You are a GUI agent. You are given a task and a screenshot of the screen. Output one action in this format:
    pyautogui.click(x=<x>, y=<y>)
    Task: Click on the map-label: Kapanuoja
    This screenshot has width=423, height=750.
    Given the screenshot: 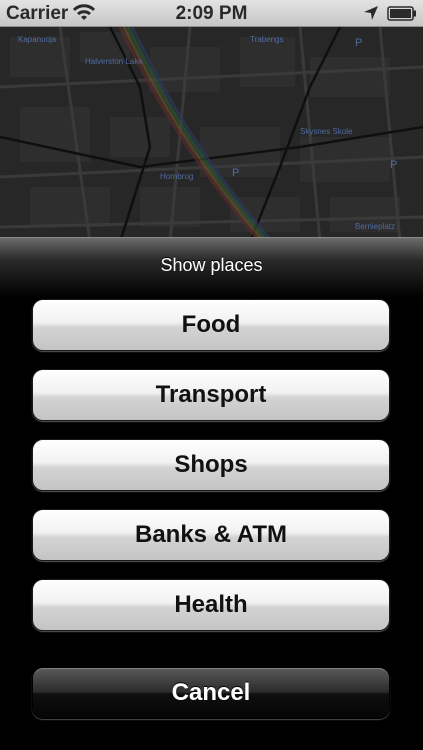 What is the action you would take?
    pyautogui.click(x=37, y=39)
    